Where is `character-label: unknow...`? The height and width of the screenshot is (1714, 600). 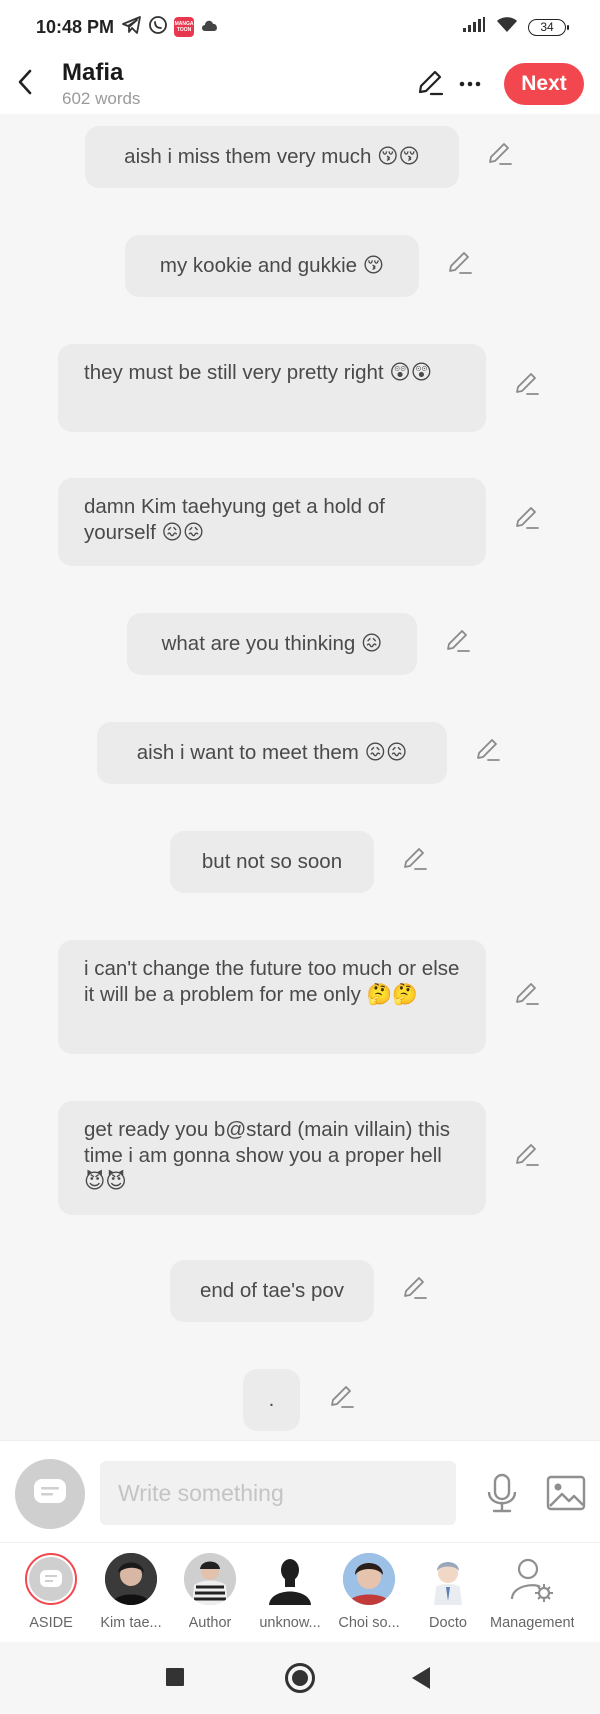
character-label: unknow... is located at coordinates (290, 1623).